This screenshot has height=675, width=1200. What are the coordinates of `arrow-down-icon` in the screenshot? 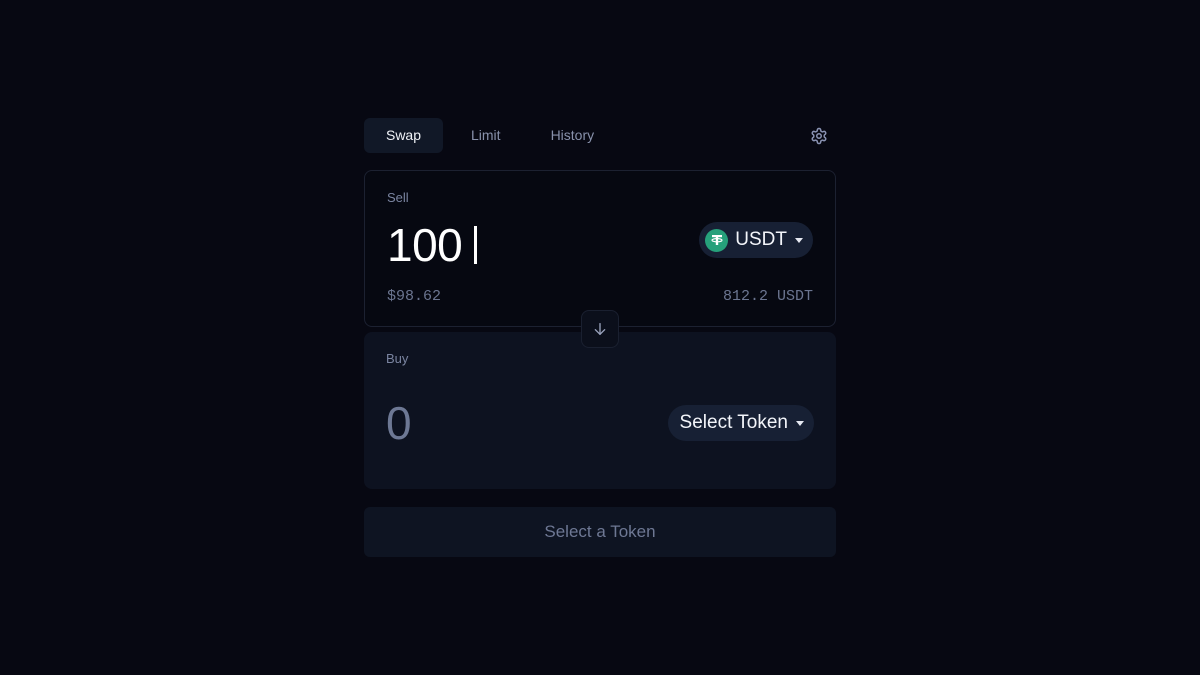 It's located at (600, 329).